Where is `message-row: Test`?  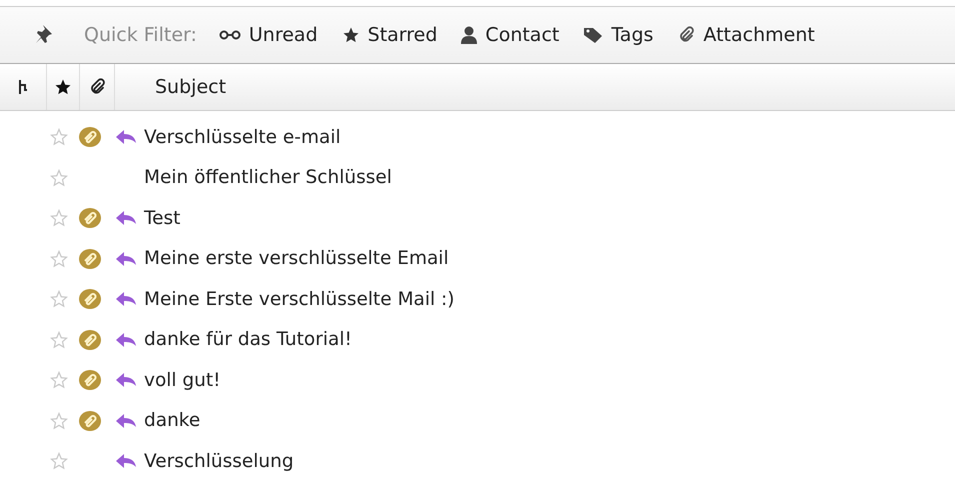
message-row: Test is located at coordinates (477, 218).